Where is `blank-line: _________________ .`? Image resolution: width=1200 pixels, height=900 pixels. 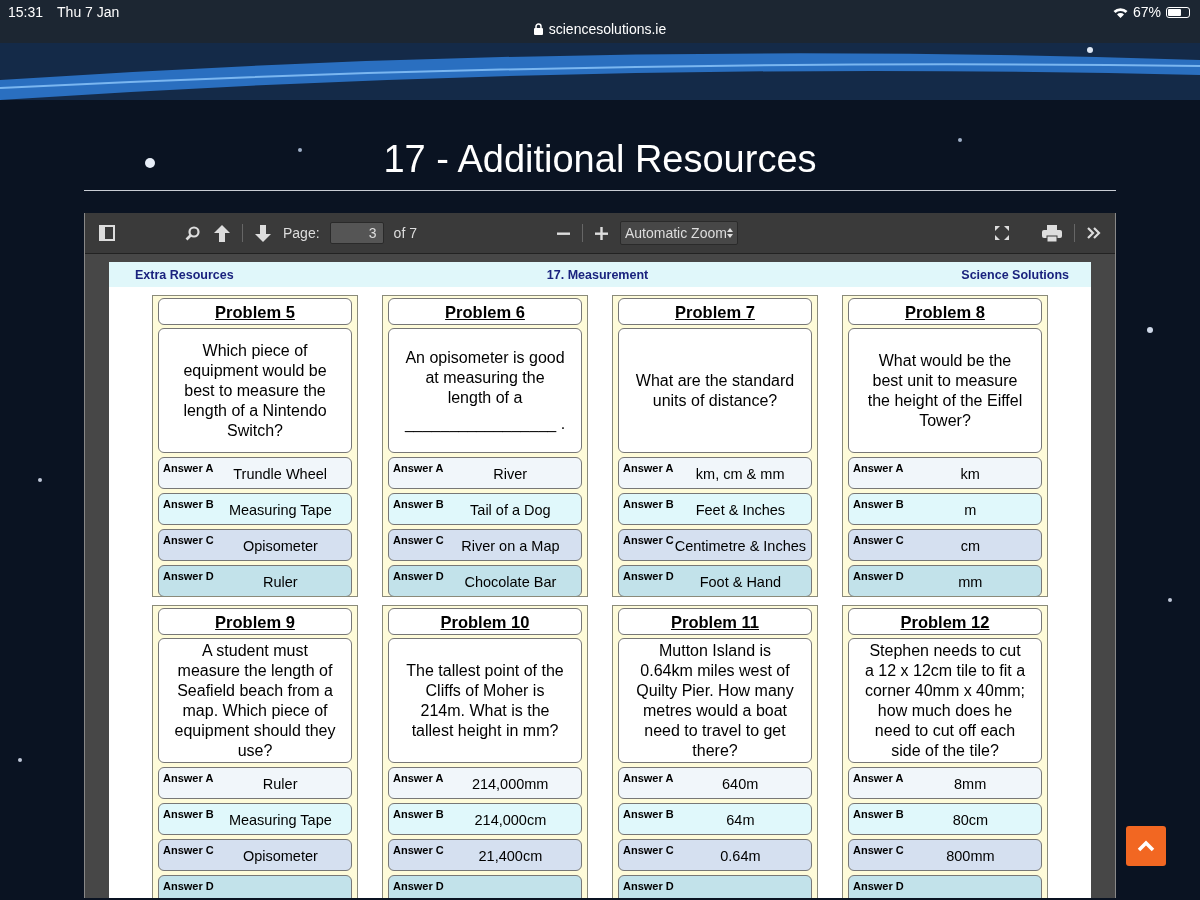
blank-line: _________________ . is located at coordinates (485, 423).